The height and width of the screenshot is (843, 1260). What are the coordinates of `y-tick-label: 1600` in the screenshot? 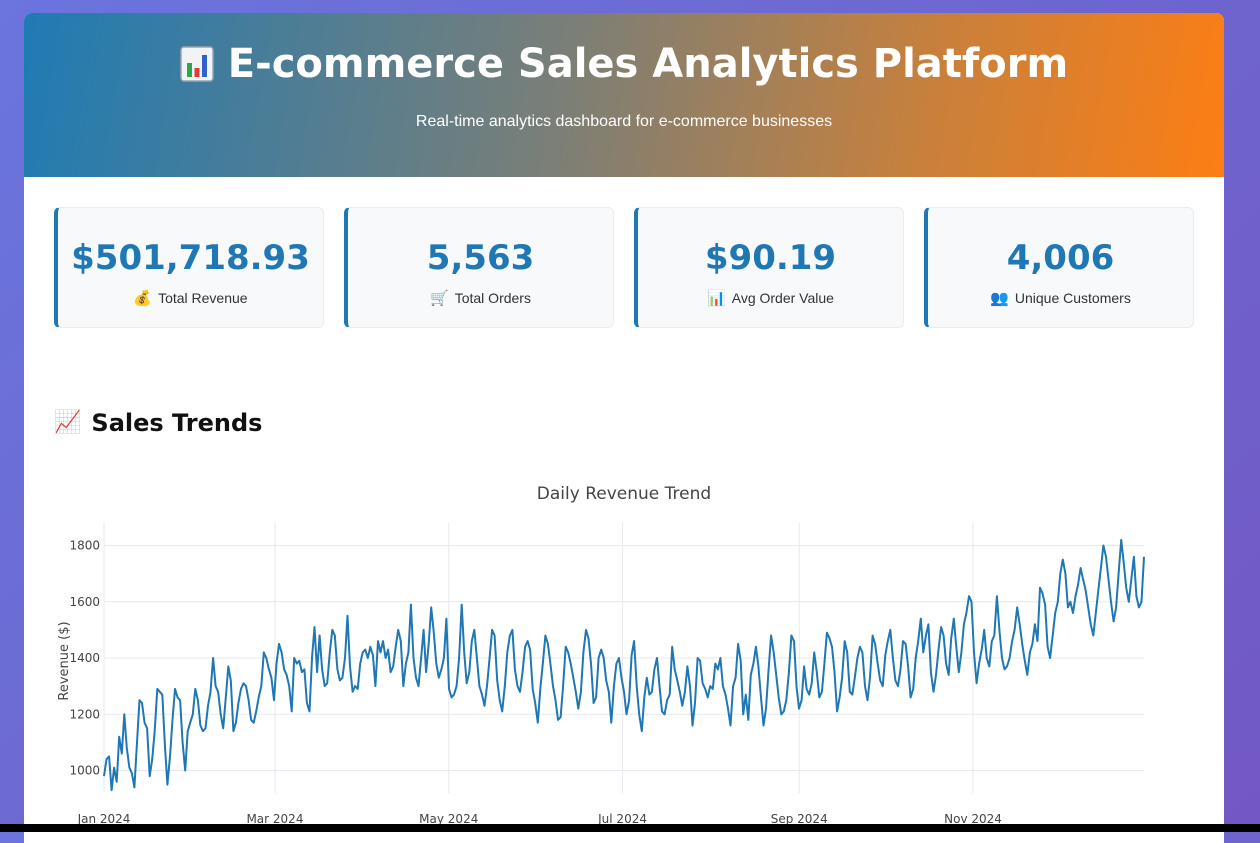 It's located at (84, 602).